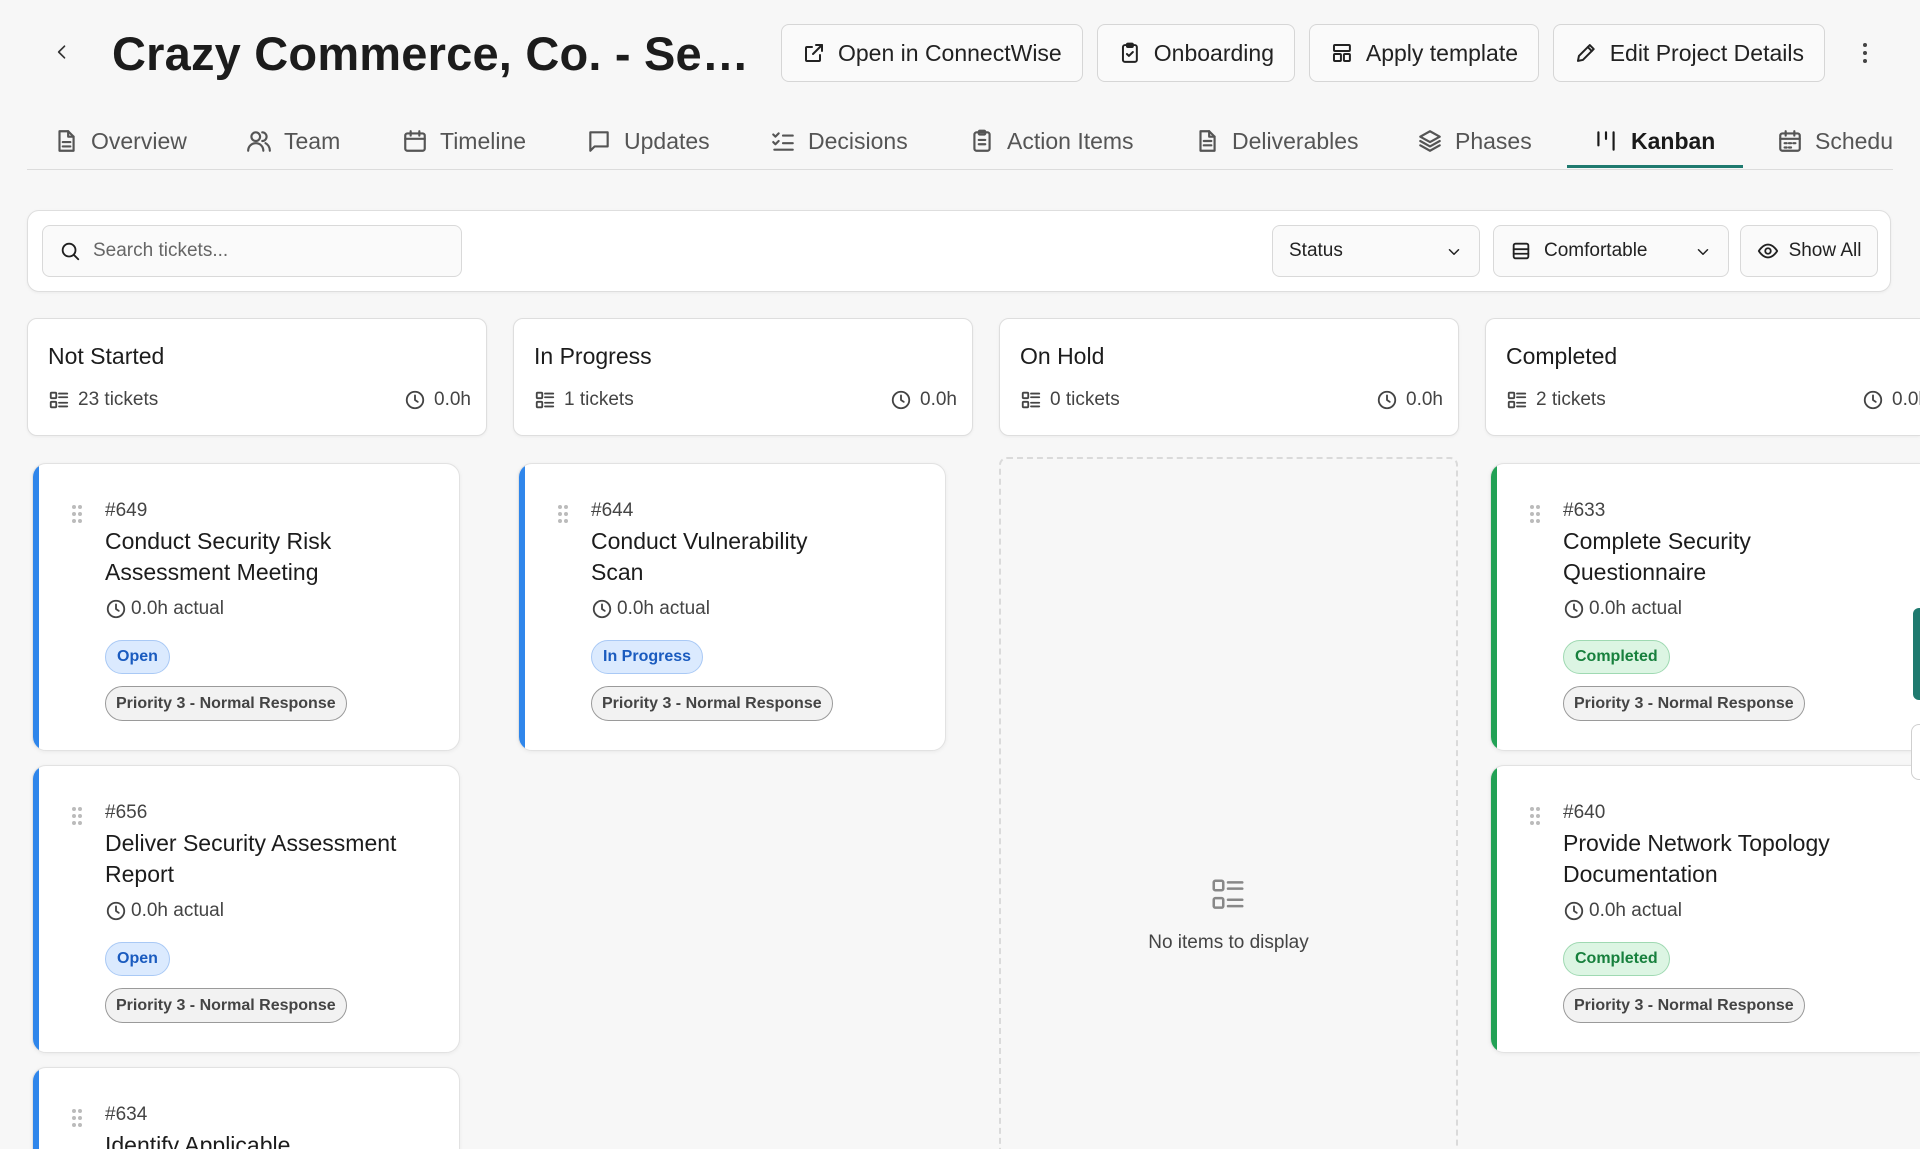 Image resolution: width=1920 pixels, height=1149 pixels. Describe the element at coordinates (1051, 140) in the screenshot. I see `tab-action-items: Action Items` at that location.